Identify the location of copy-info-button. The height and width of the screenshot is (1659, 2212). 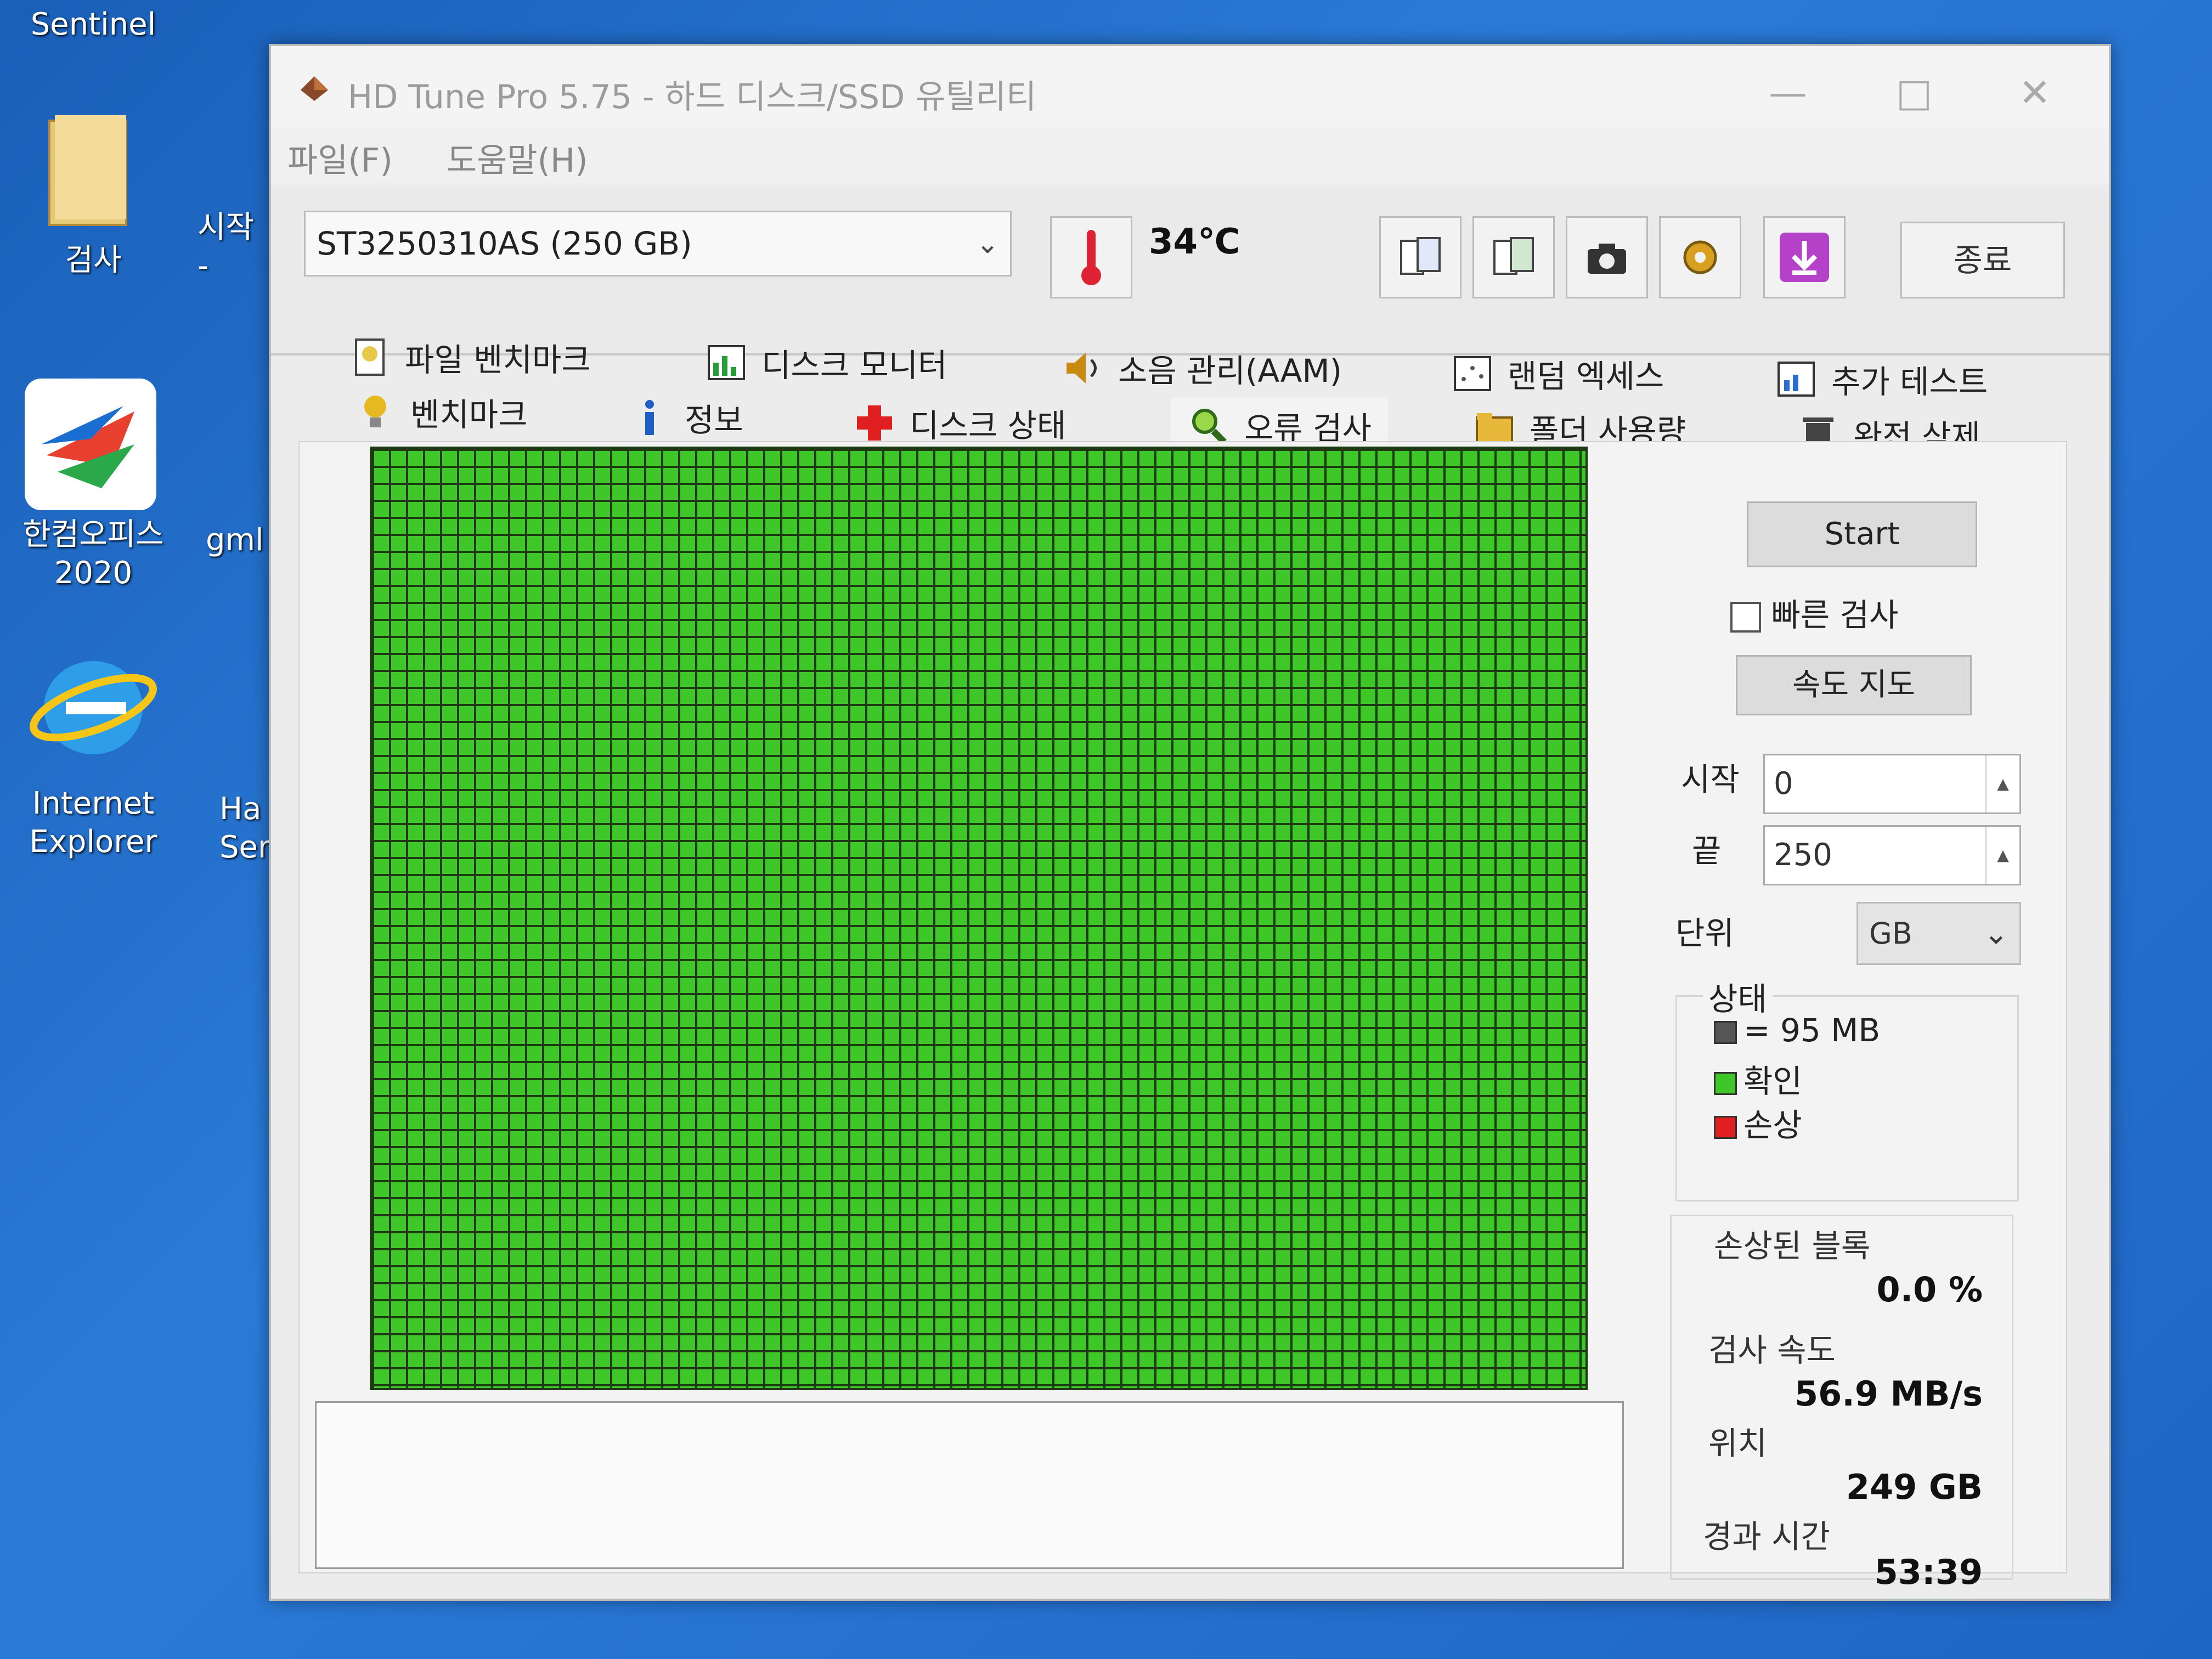
(1420, 257).